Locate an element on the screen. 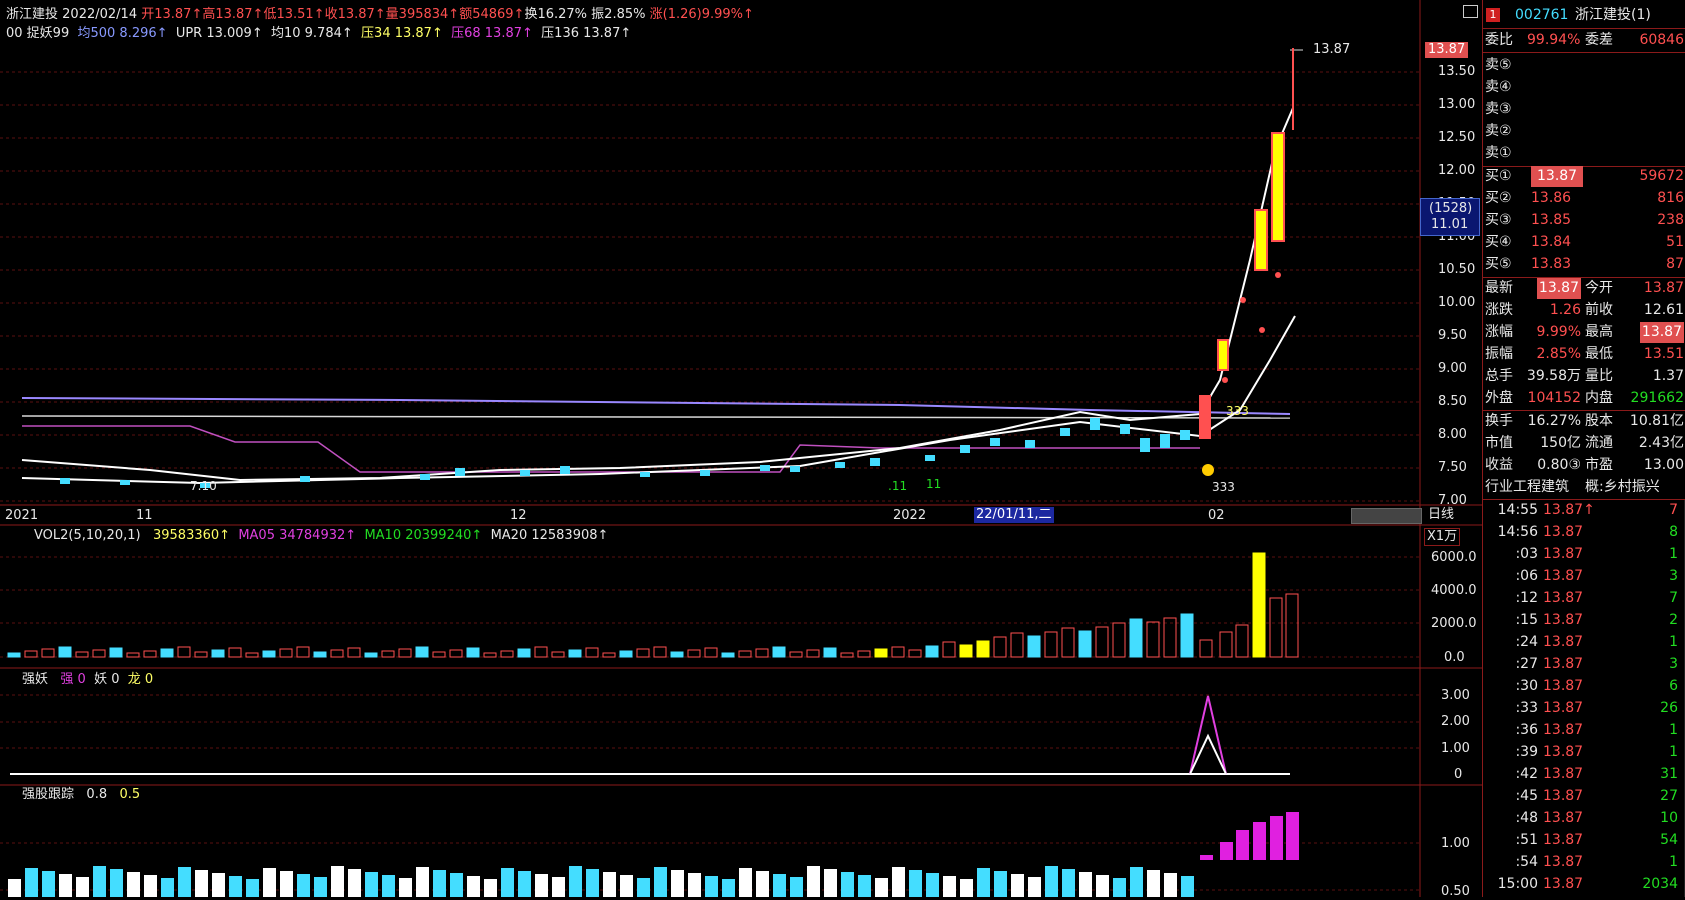 The image size is (1685, 900). buy-label: 买① is located at coordinates (1498, 176).